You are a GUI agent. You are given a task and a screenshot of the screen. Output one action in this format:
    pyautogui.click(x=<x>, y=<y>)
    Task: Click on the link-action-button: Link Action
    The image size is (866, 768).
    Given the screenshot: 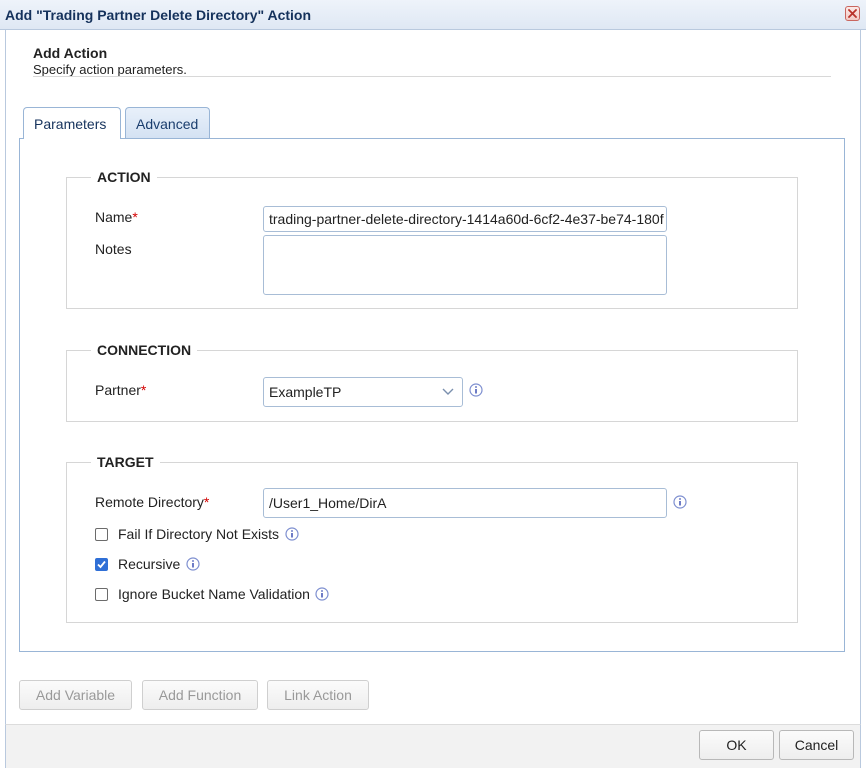 What is the action you would take?
    pyautogui.click(x=318, y=695)
    